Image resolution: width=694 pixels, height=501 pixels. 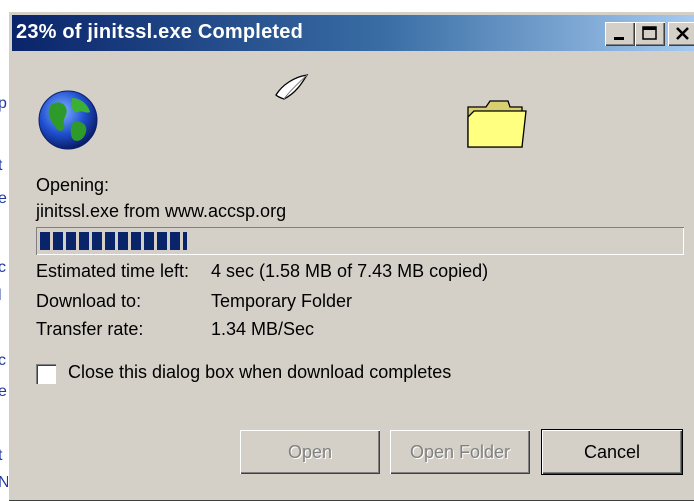 What do you see at coordinates (353, 33) in the screenshot?
I see `title-bar: 23% of jinitssl.exe Completed` at bounding box center [353, 33].